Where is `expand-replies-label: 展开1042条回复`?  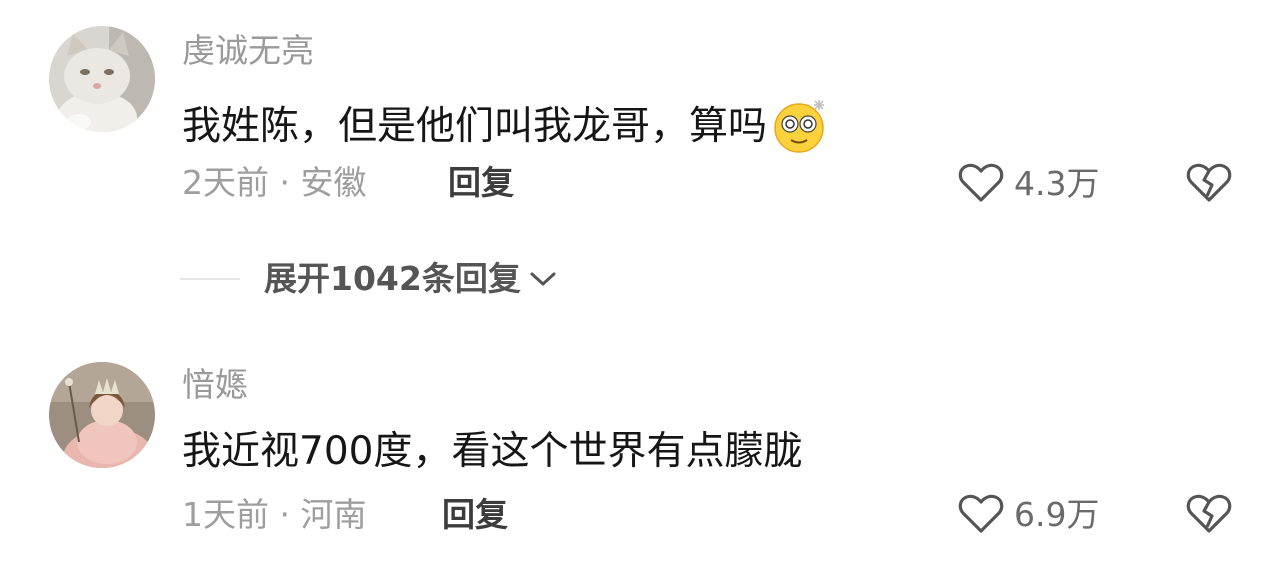
expand-replies-label: 展开1042条回复 is located at coordinates (392, 278).